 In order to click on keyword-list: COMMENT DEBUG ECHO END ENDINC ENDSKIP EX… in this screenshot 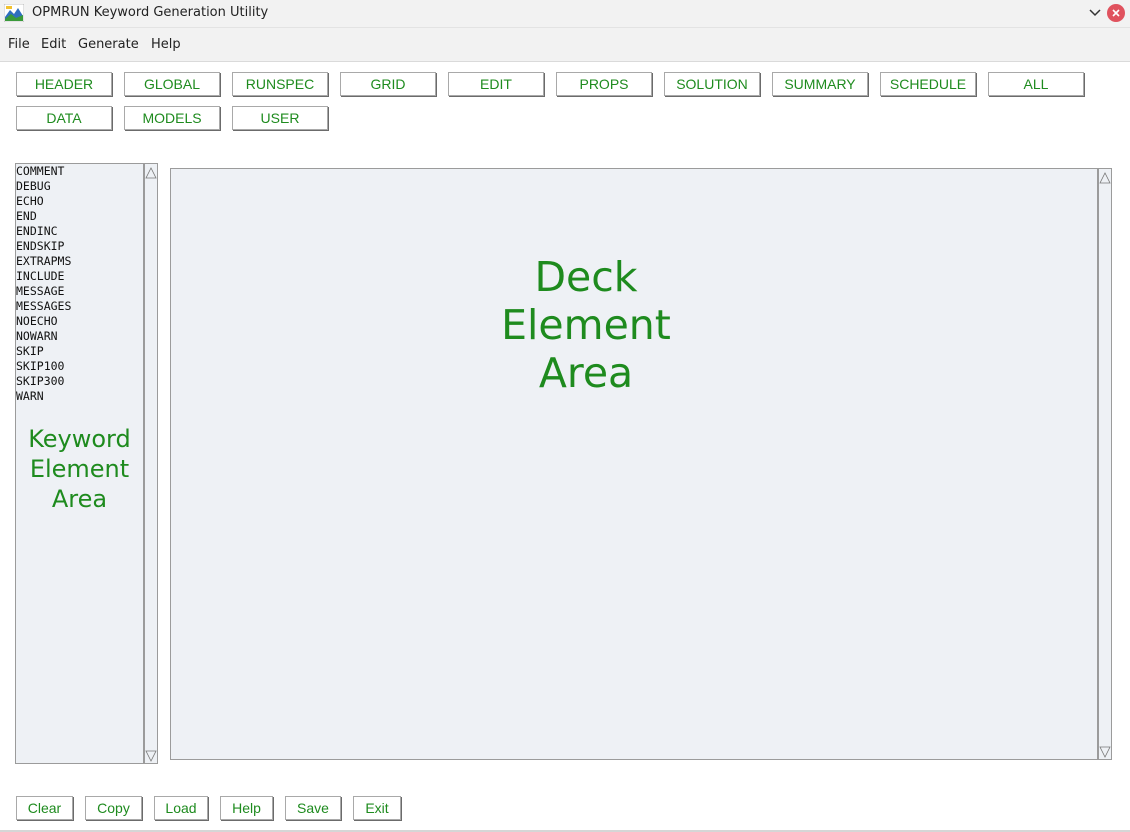, I will do `click(43, 284)`.